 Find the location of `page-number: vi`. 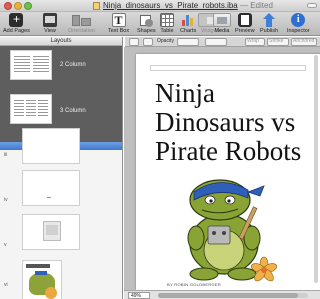

page-number: vi is located at coordinates (6, 285).